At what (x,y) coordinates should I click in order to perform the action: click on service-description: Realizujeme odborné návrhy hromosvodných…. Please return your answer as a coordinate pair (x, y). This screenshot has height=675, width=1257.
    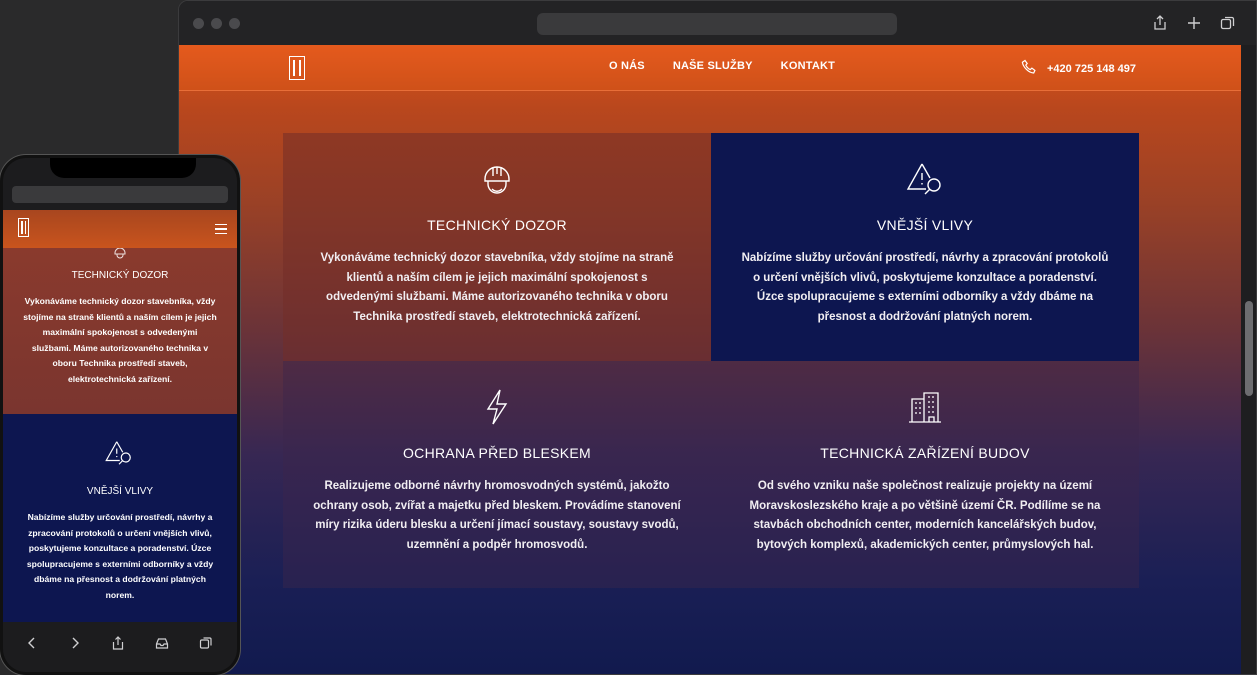
    Looking at the image, I should click on (497, 515).